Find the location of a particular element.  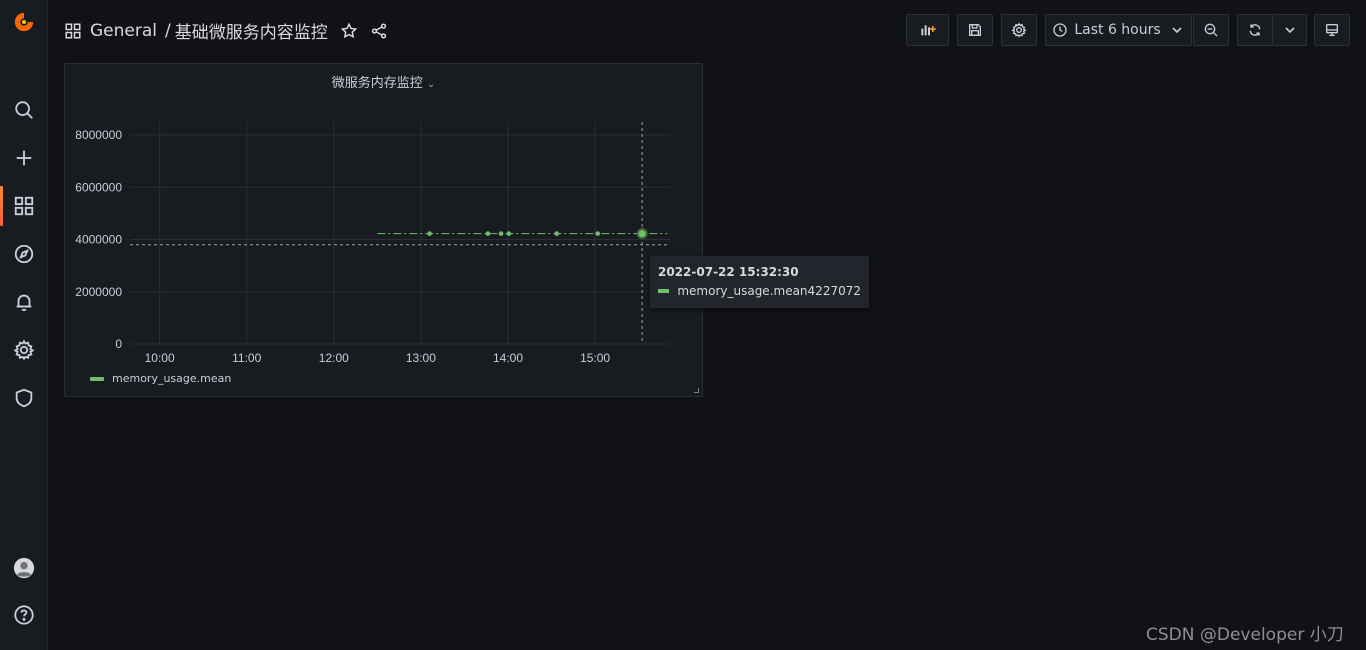

chart-legend: memory_usage.mean is located at coordinates (160, 378).